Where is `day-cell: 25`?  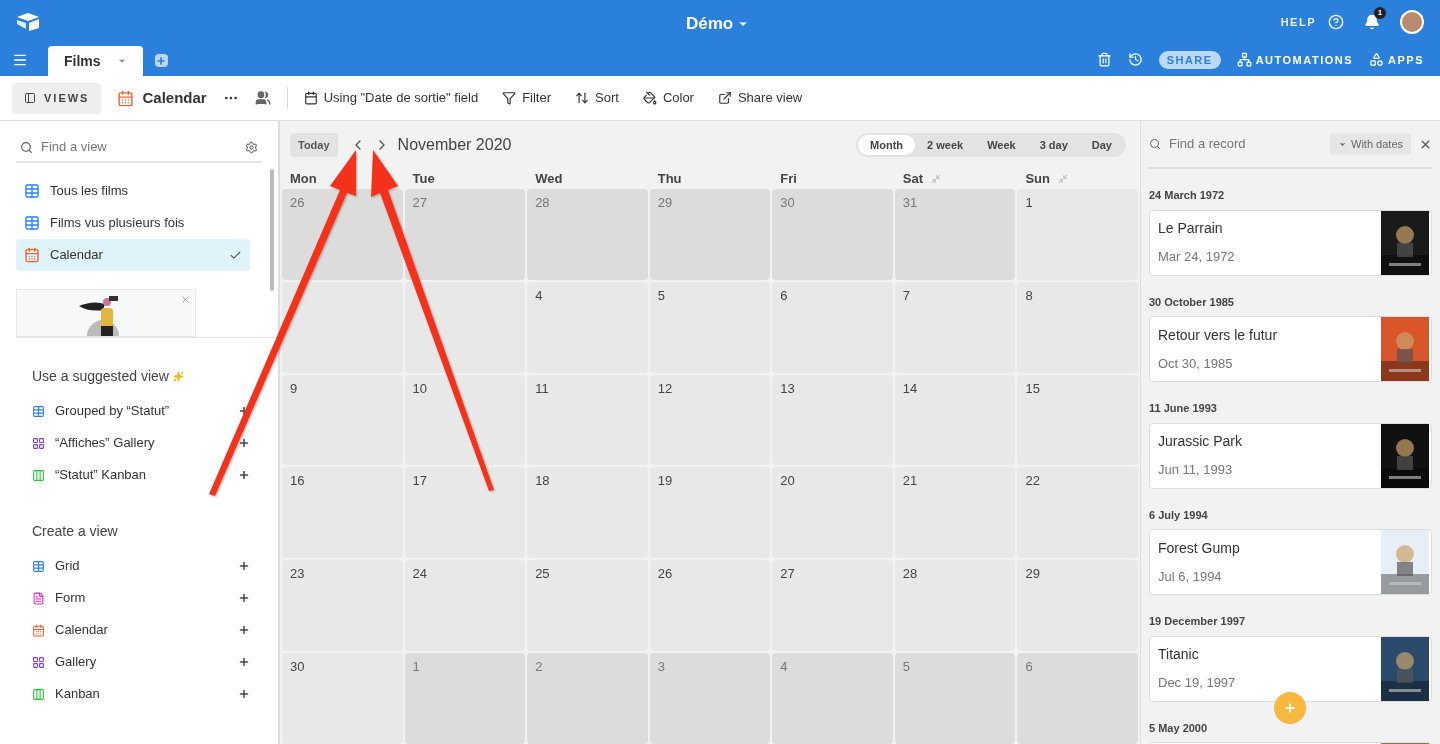
day-cell: 25 is located at coordinates (587, 606).